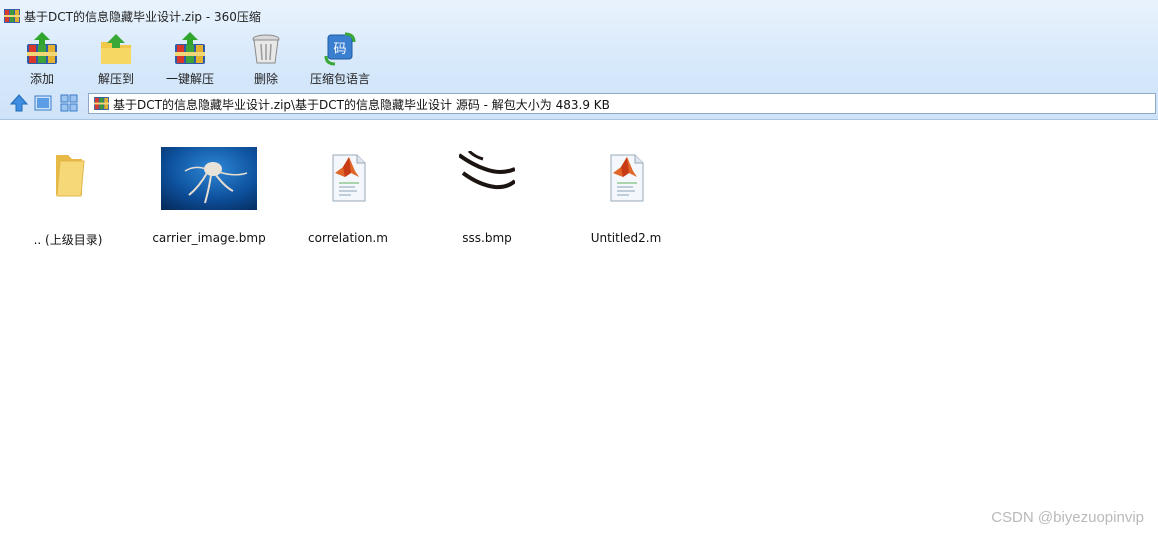 The image size is (1158, 536). Describe the element at coordinates (189, 79) in the screenshot. I see `one-click-extract-button-label: 一键解压` at that location.